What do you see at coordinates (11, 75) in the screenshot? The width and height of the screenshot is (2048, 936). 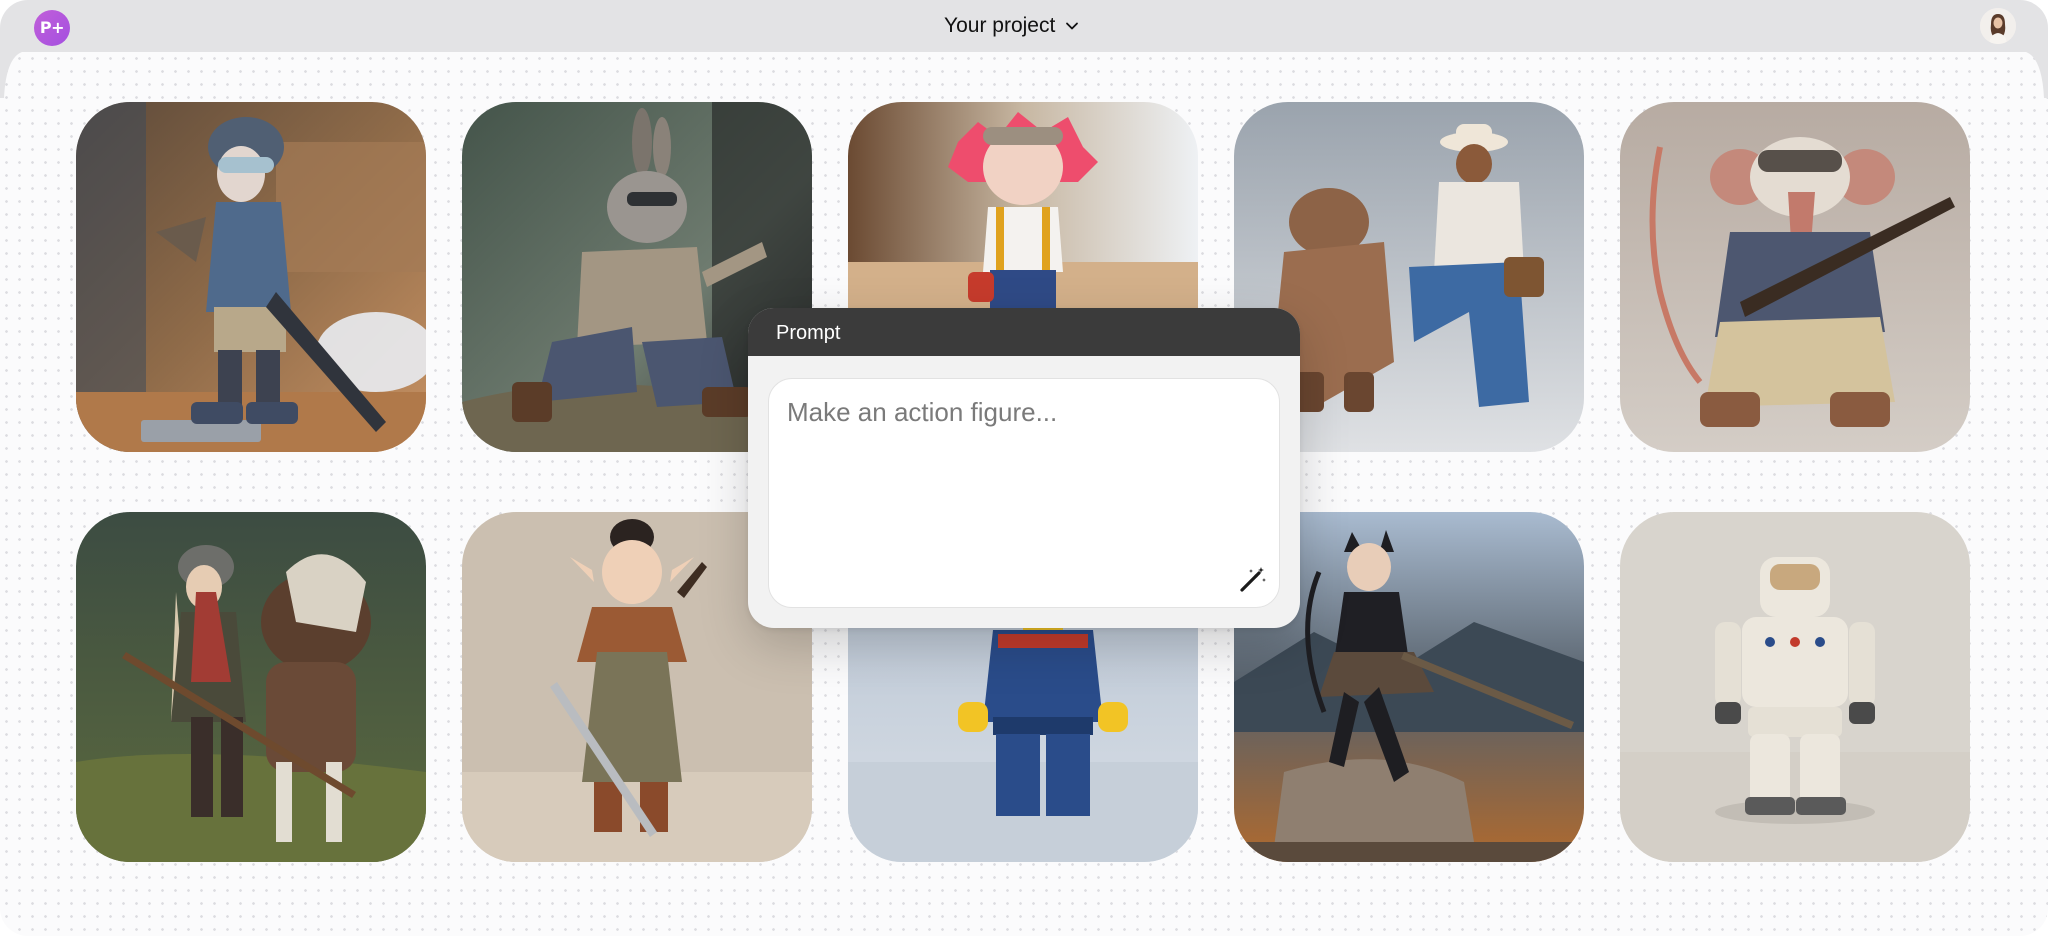 I see `window-corner-left` at bounding box center [11, 75].